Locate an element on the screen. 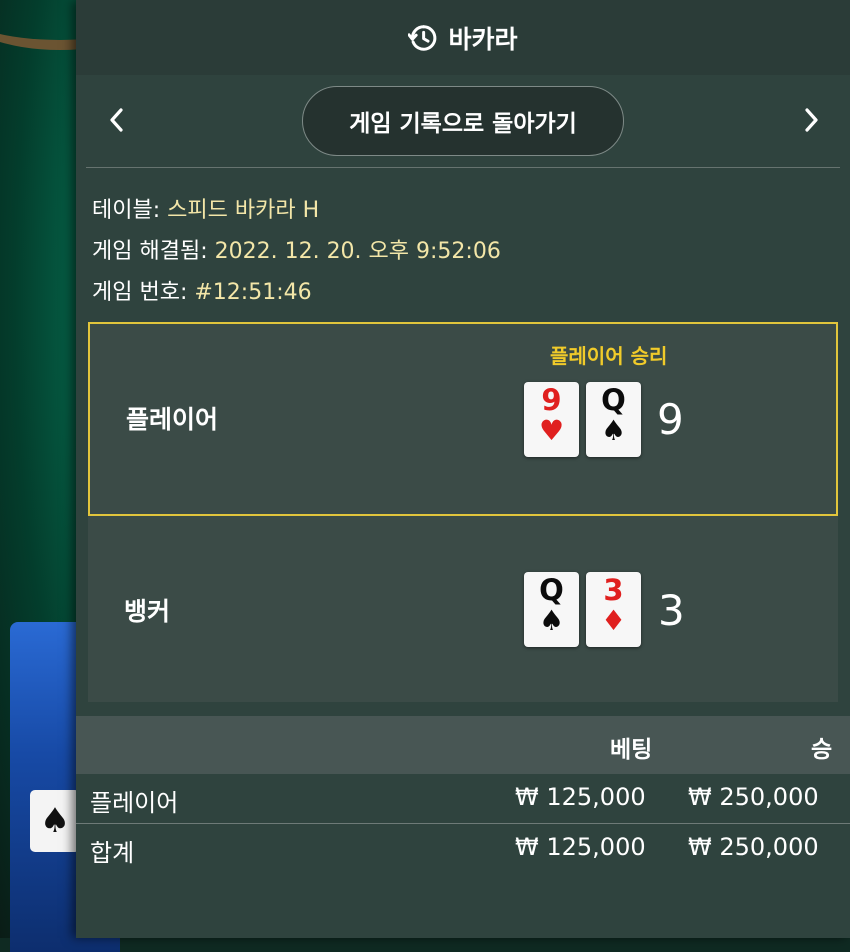 The image size is (850, 952). chevron-right-icon is located at coordinates (811, 120).